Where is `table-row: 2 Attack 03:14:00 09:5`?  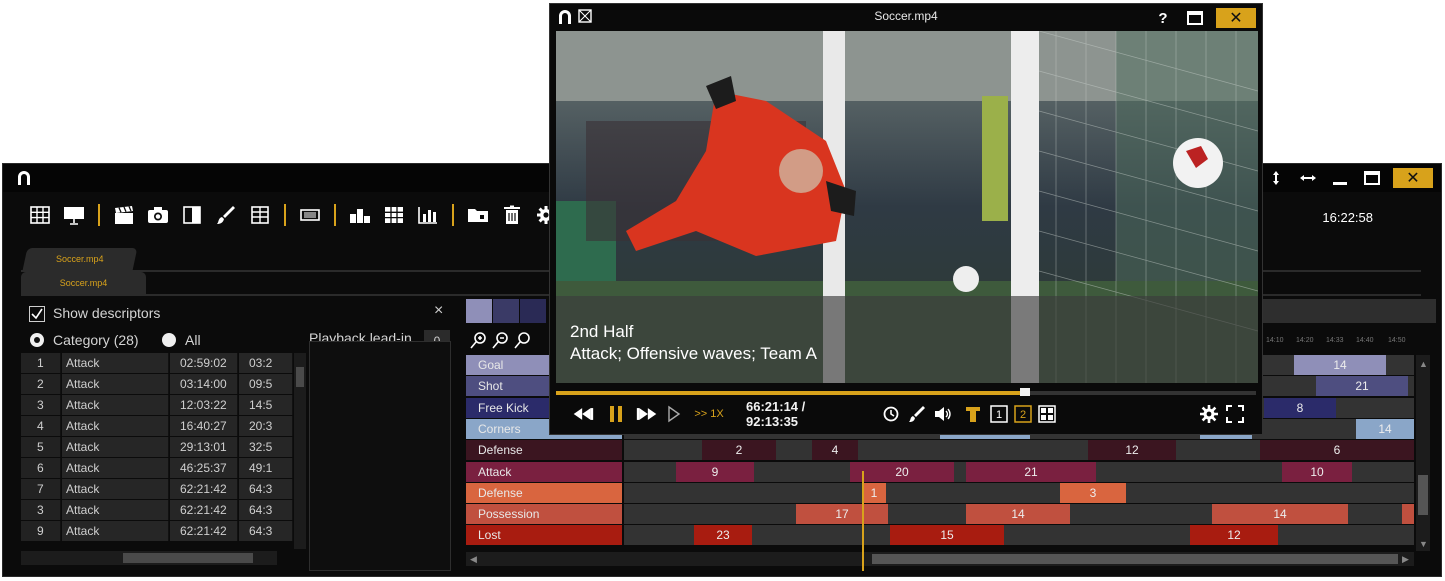 table-row: 2 Attack 03:14:00 09:5 is located at coordinates (157, 384).